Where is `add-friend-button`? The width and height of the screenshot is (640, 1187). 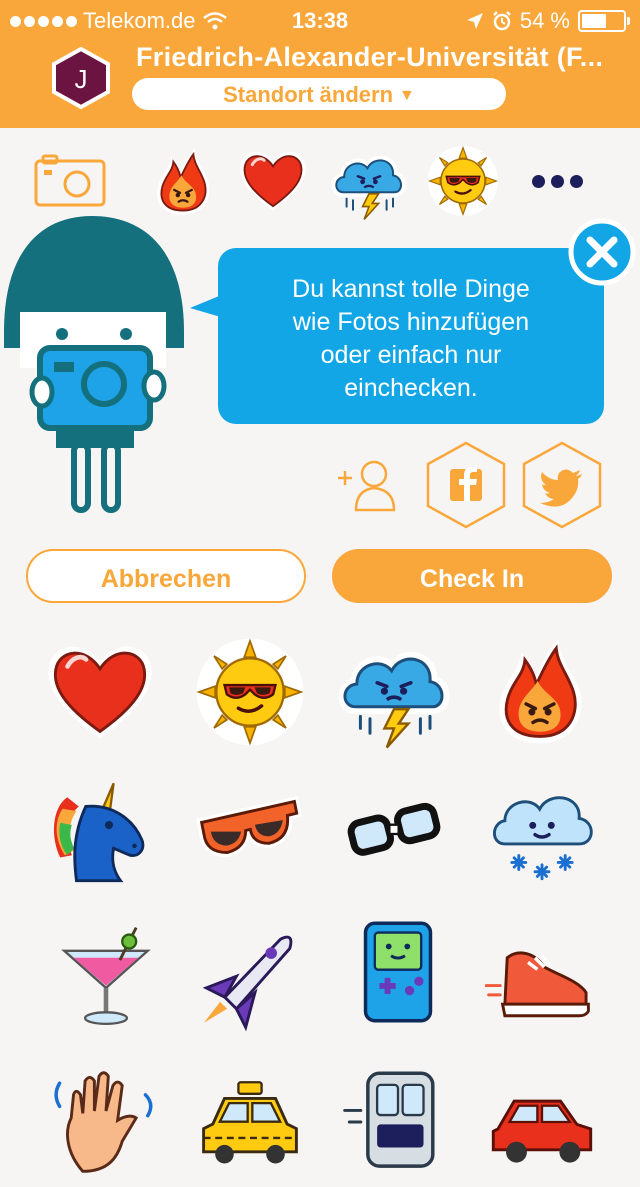
add-friend-button is located at coordinates (367, 493).